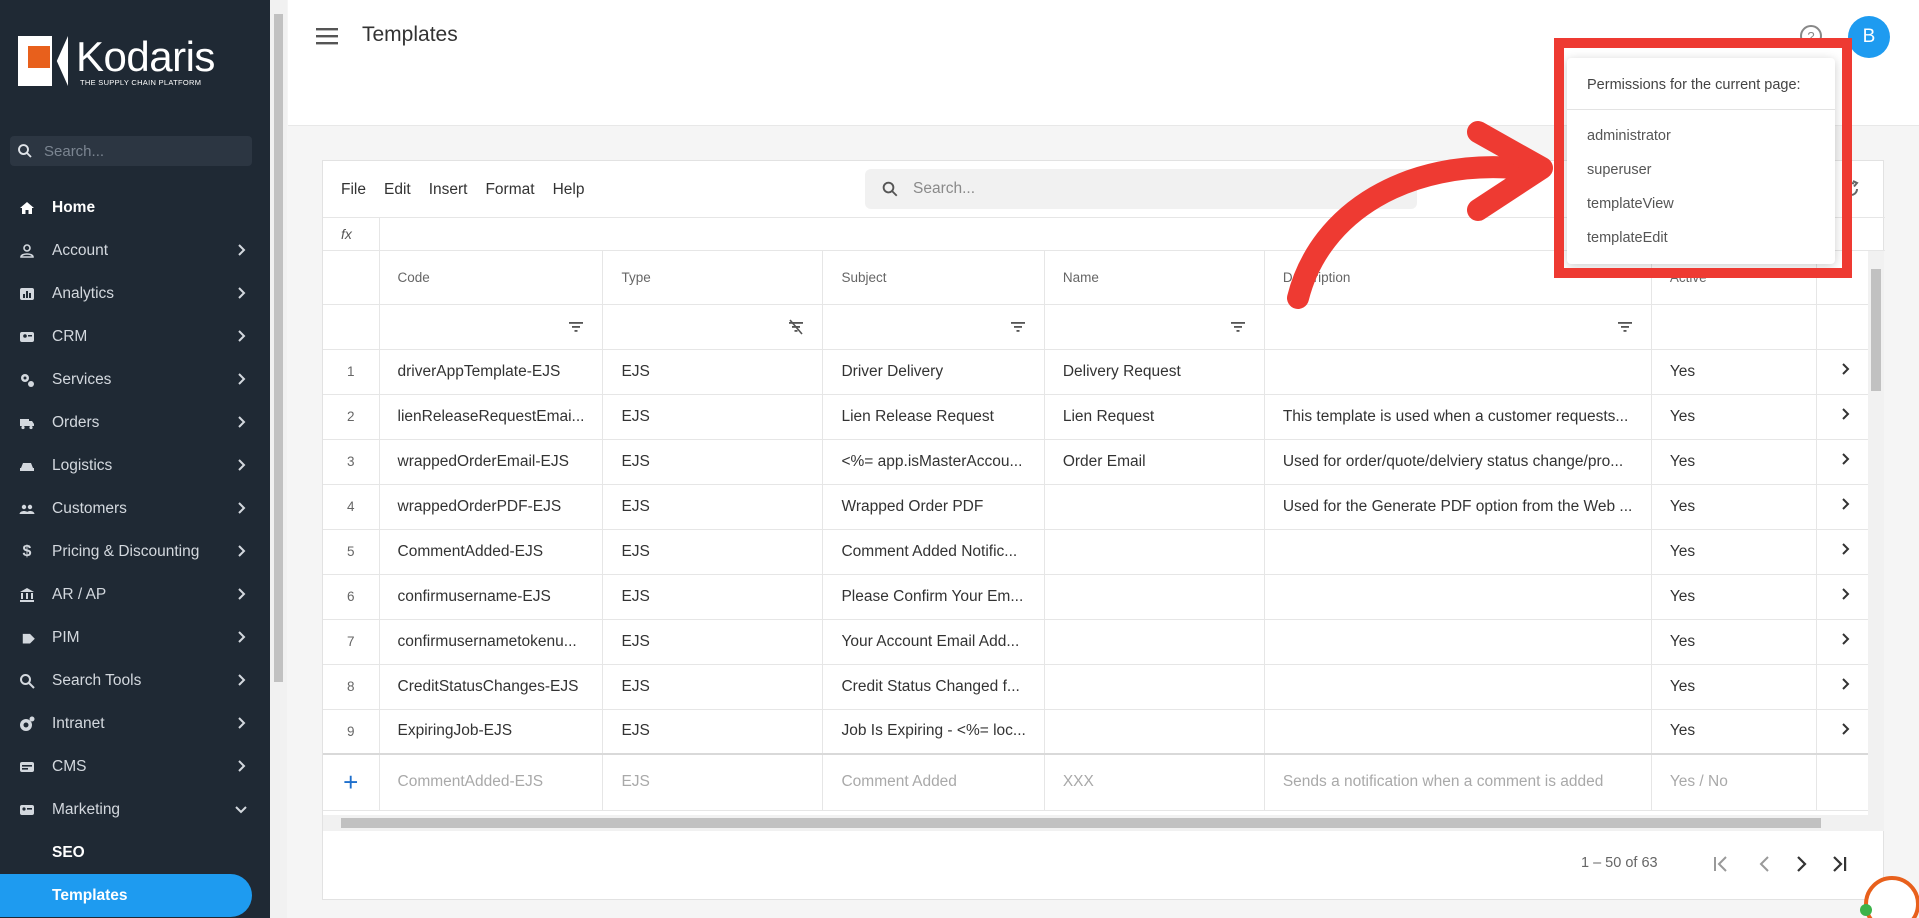  What do you see at coordinates (491, 462) in the screenshot?
I see `cell-code: wrappedOrderEmail-EJS` at bounding box center [491, 462].